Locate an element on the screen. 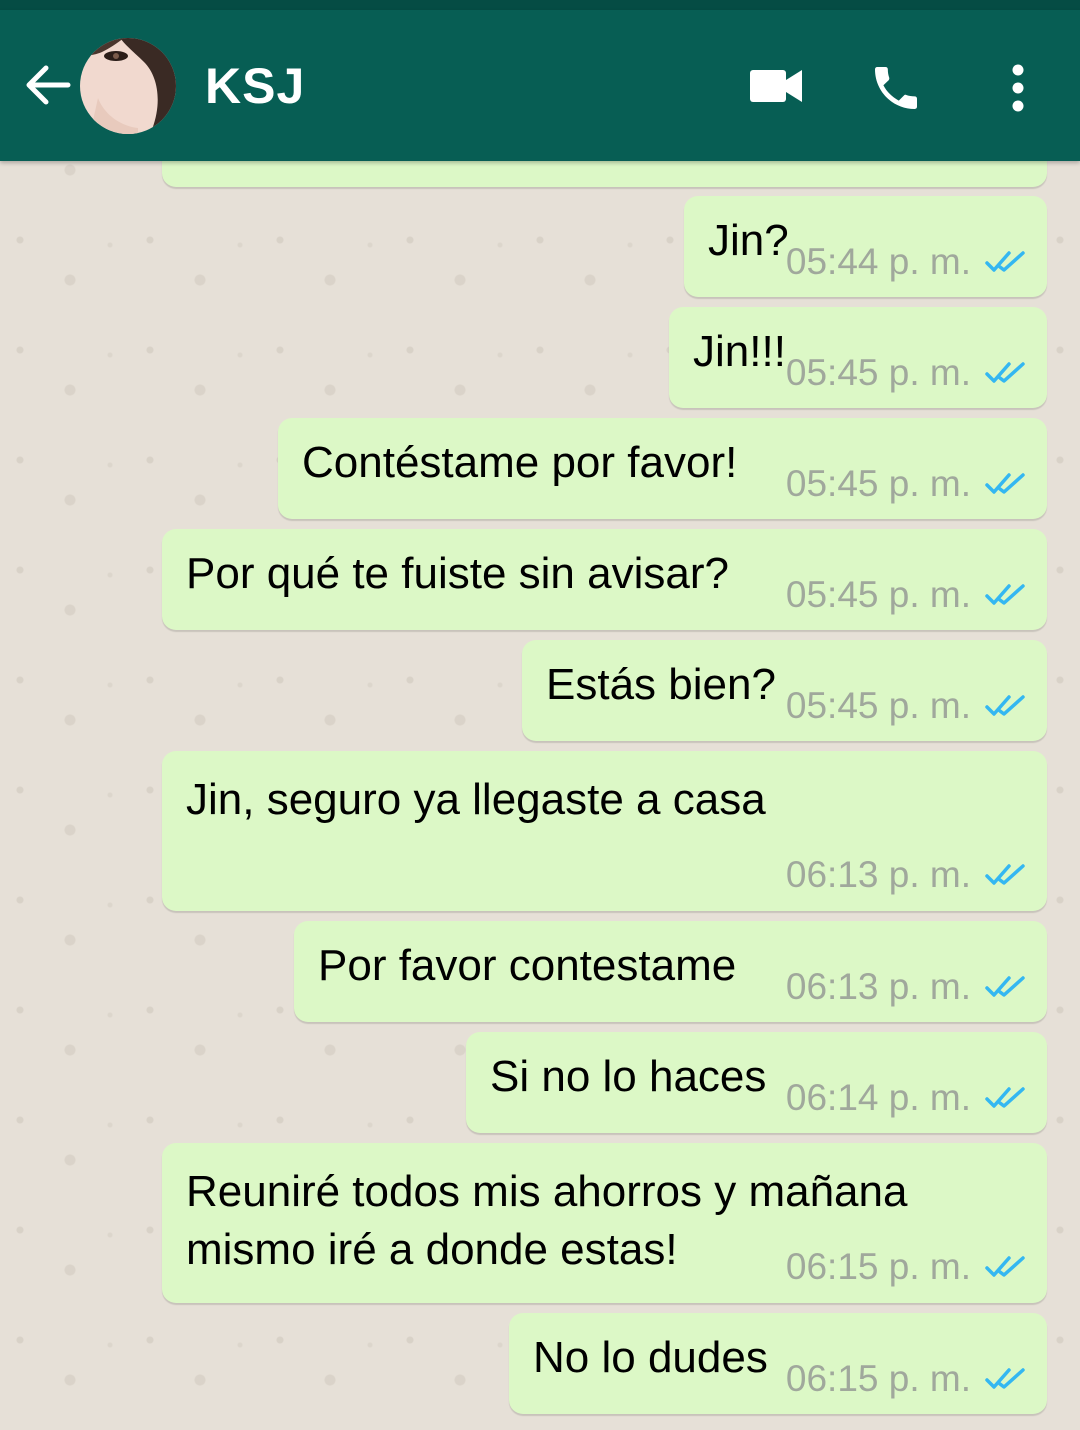  video-camera-icon is located at coordinates (776, 86).